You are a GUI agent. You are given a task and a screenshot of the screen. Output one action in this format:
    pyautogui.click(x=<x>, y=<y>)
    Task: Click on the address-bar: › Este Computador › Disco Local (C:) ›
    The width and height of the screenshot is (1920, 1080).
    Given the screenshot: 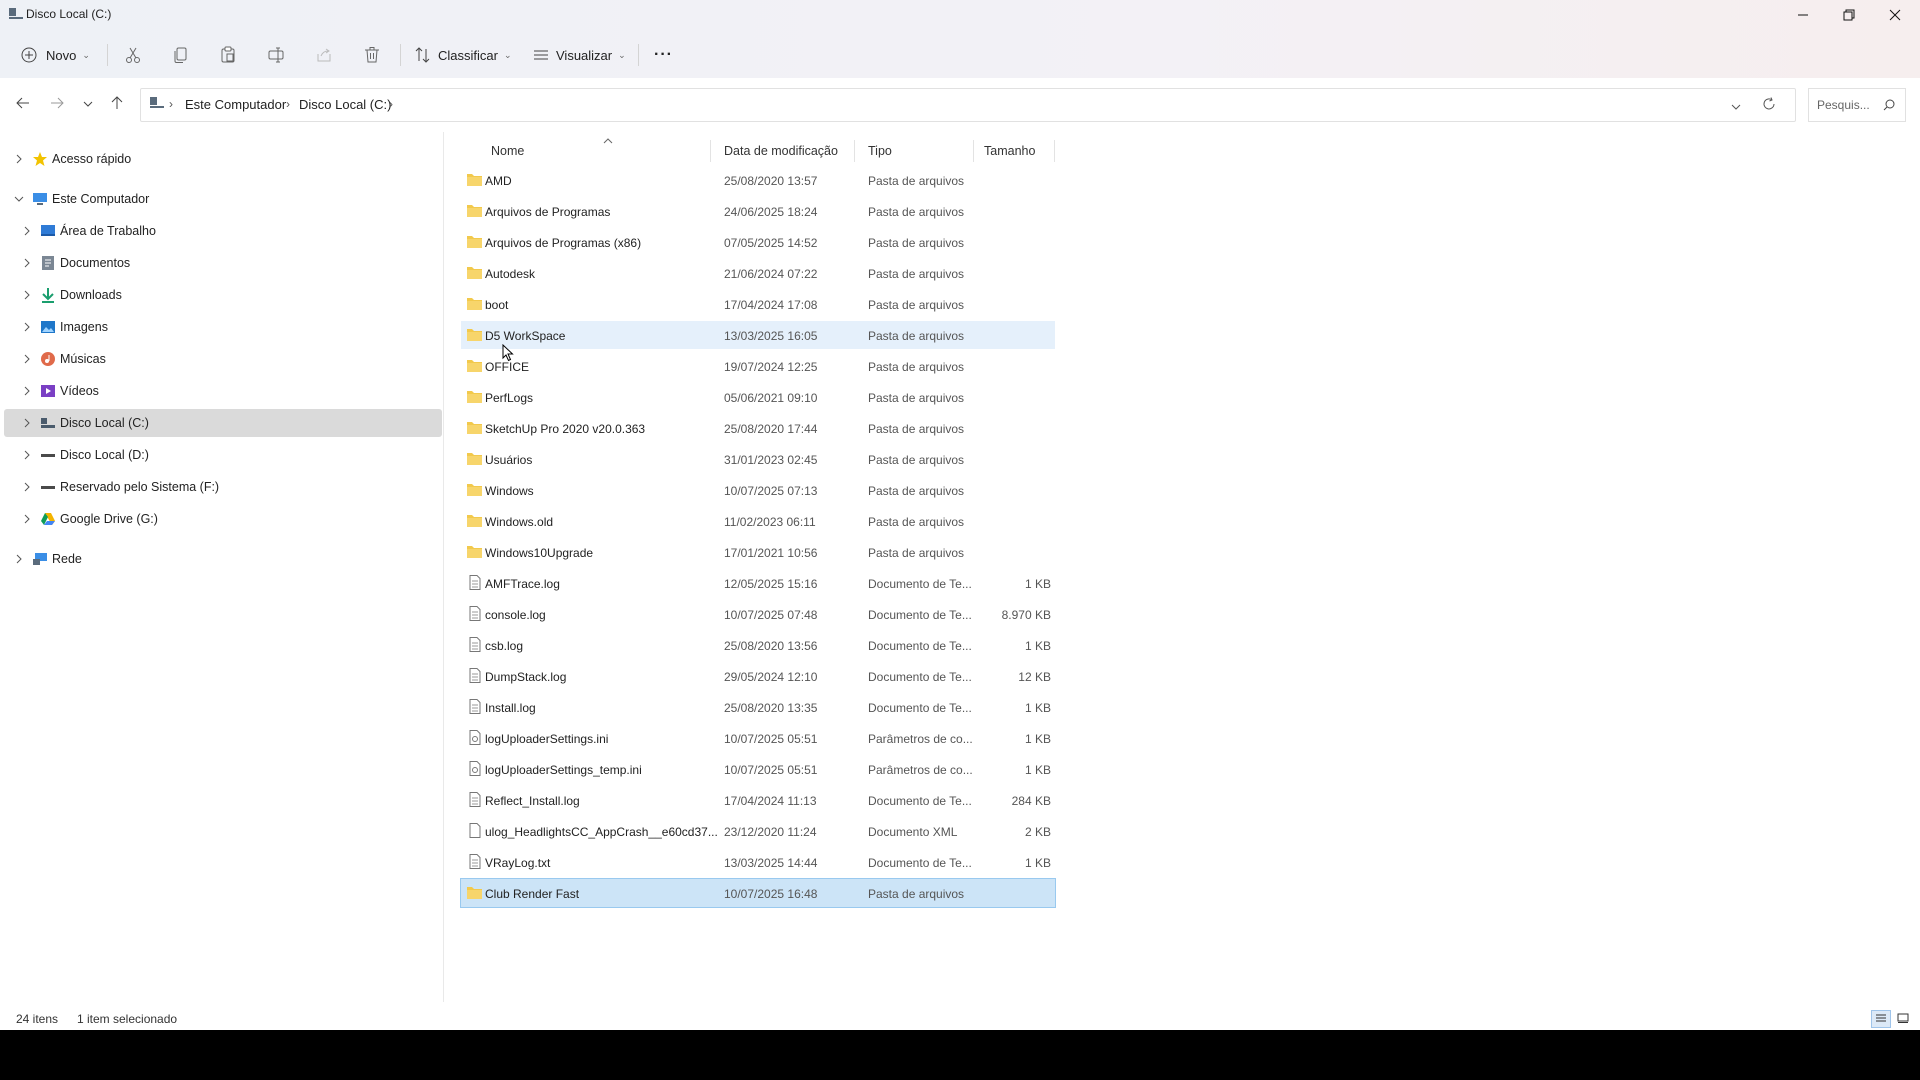 What is the action you would take?
    pyautogui.click(x=968, y=105)
    